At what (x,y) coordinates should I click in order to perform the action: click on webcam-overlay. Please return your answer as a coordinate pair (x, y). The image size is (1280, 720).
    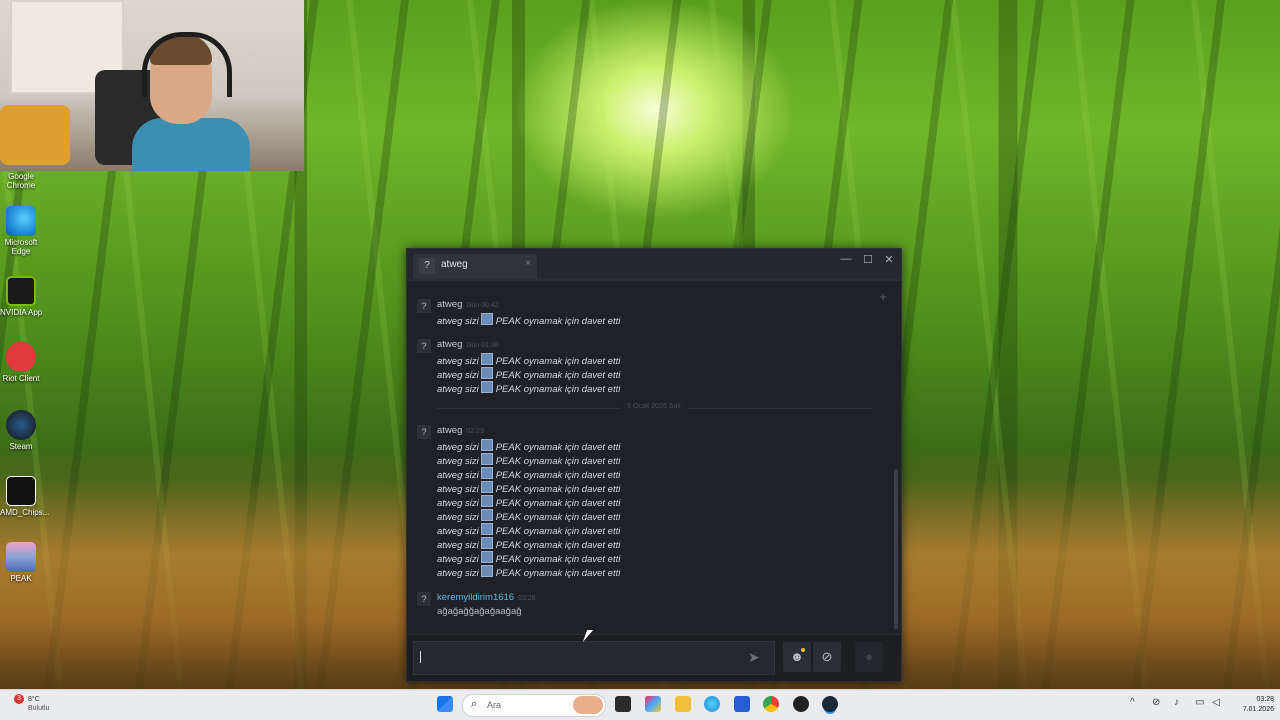
    Looking at the image, I should click on (152, 85).